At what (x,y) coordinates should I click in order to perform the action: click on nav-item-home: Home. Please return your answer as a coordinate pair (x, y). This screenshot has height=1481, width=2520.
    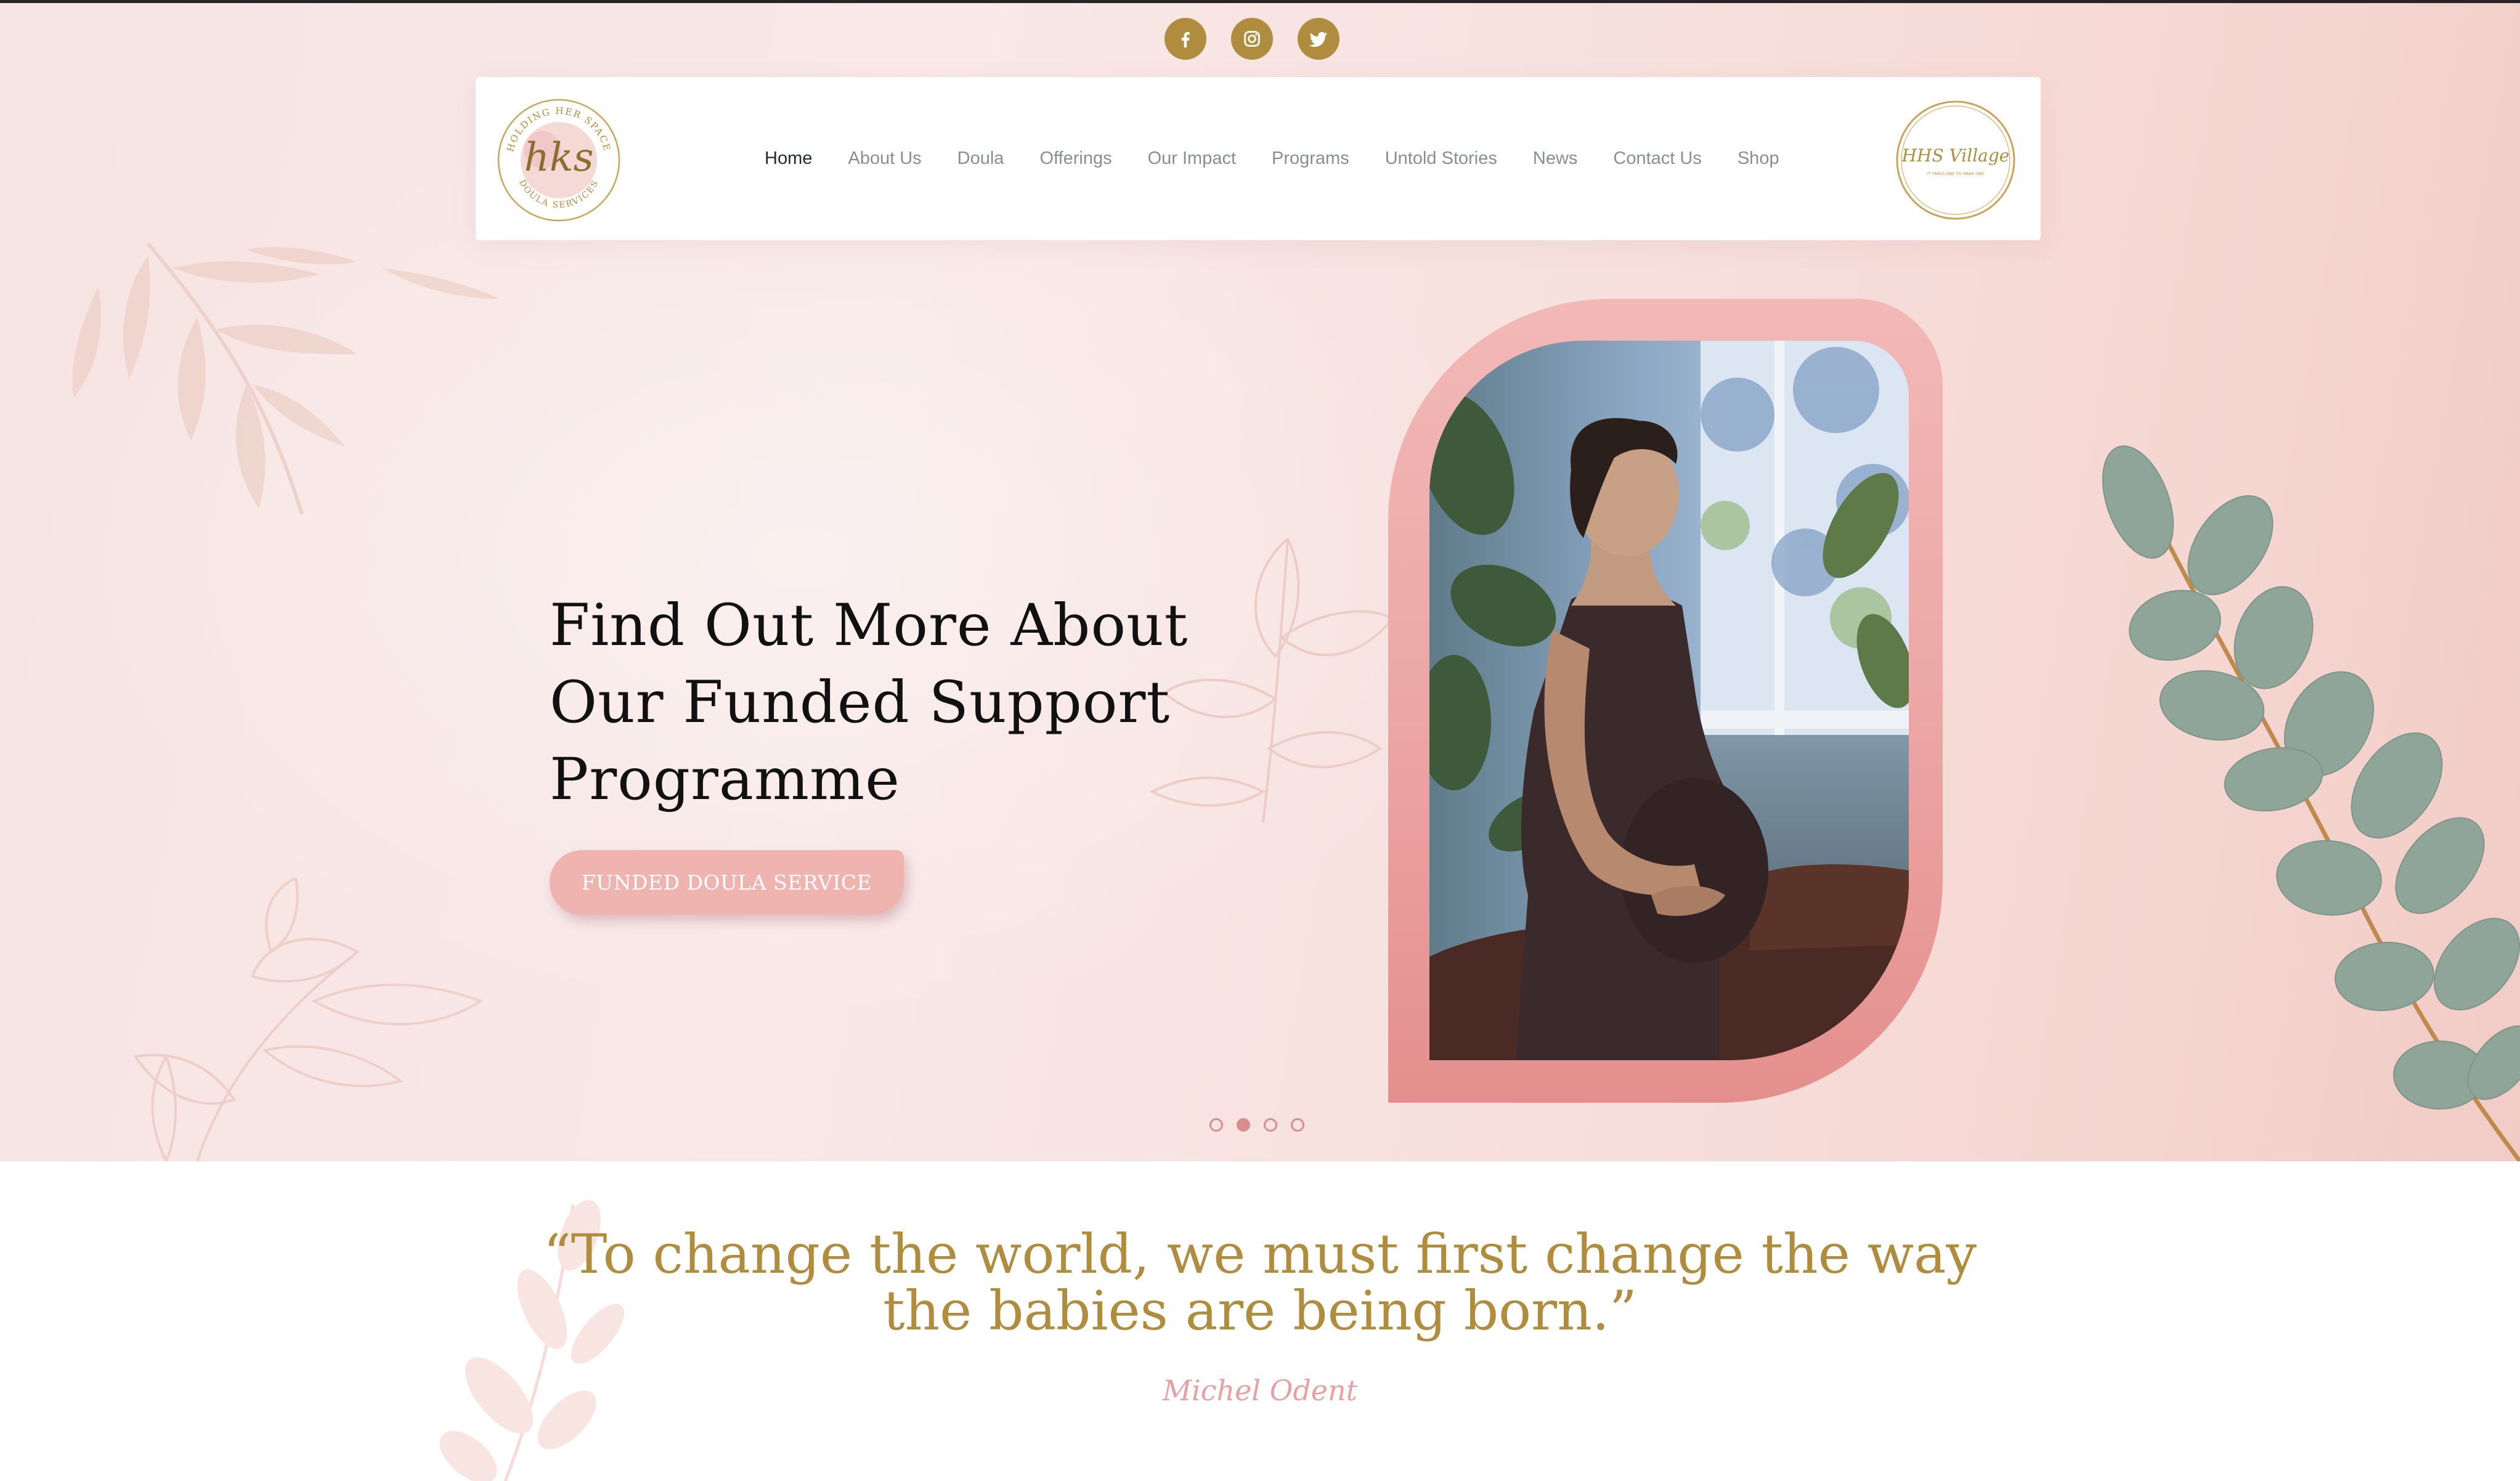
    Looking at the image, I should click on (788, 158).